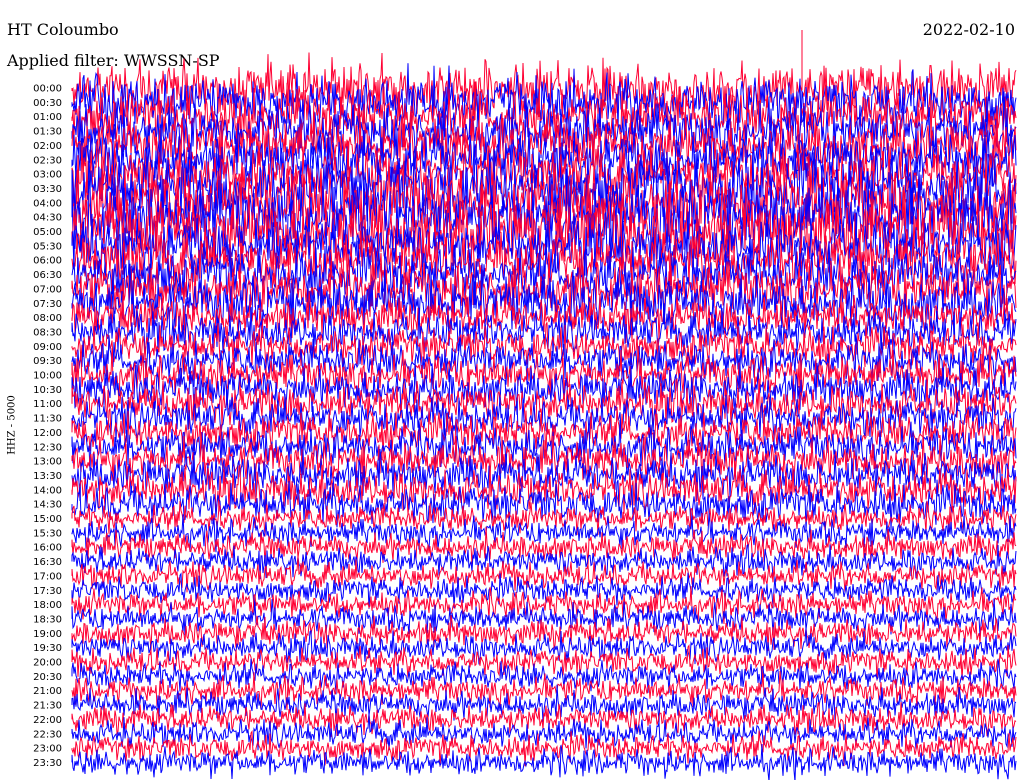 The width and height of the screenshot is (1024, 780). What do you see at coordinates (47, 648) in the screenshot?
I see `row-time-label: 19:30` at bounding box center [47, 648].